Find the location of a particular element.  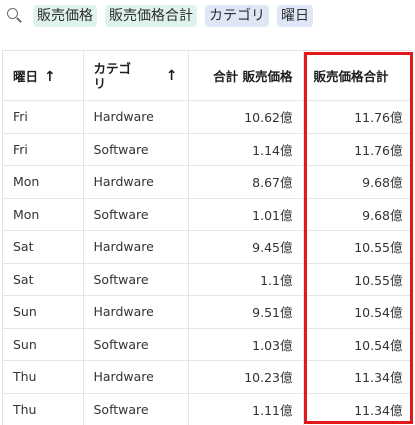

cell-sum-price: 1.11億 is located at coordinates (246, 409).